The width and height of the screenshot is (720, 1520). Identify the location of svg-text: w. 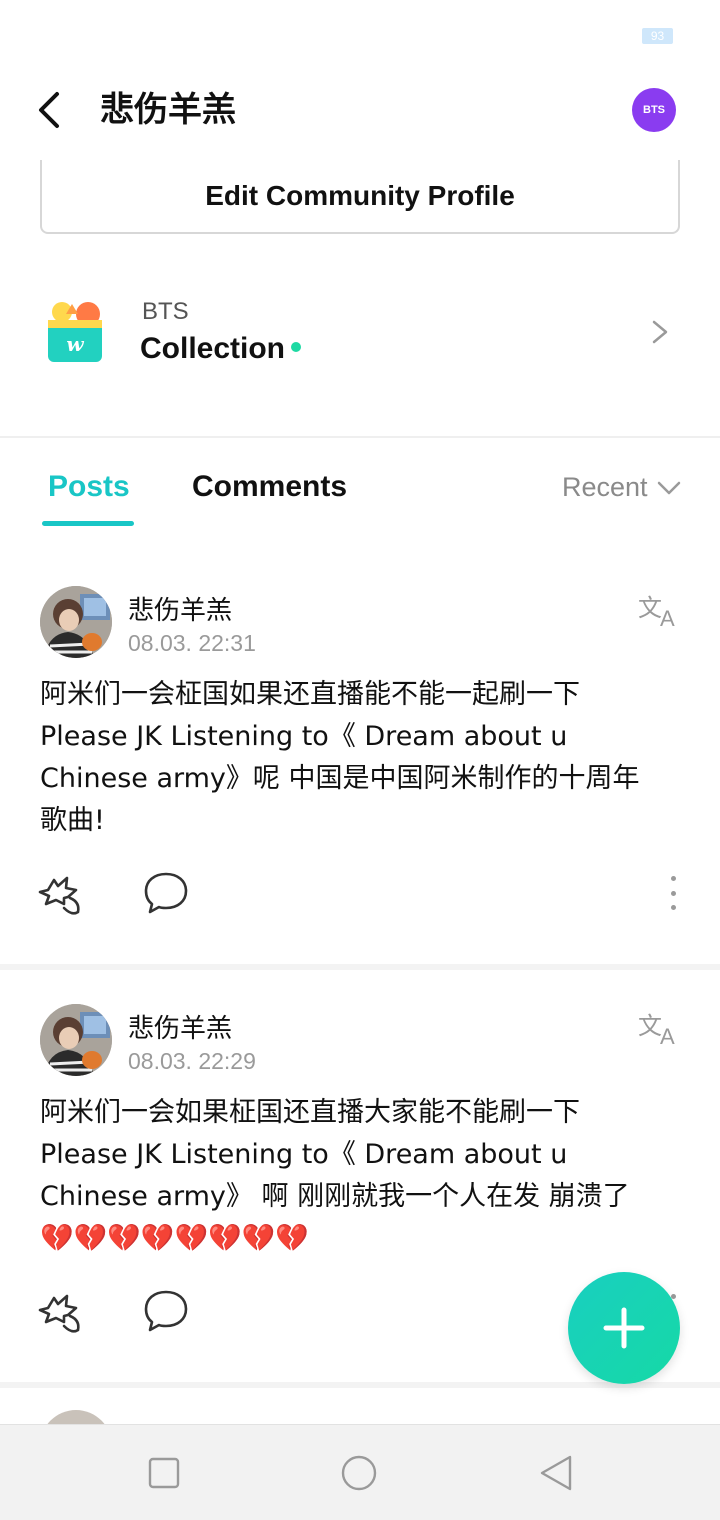
(75, 344).